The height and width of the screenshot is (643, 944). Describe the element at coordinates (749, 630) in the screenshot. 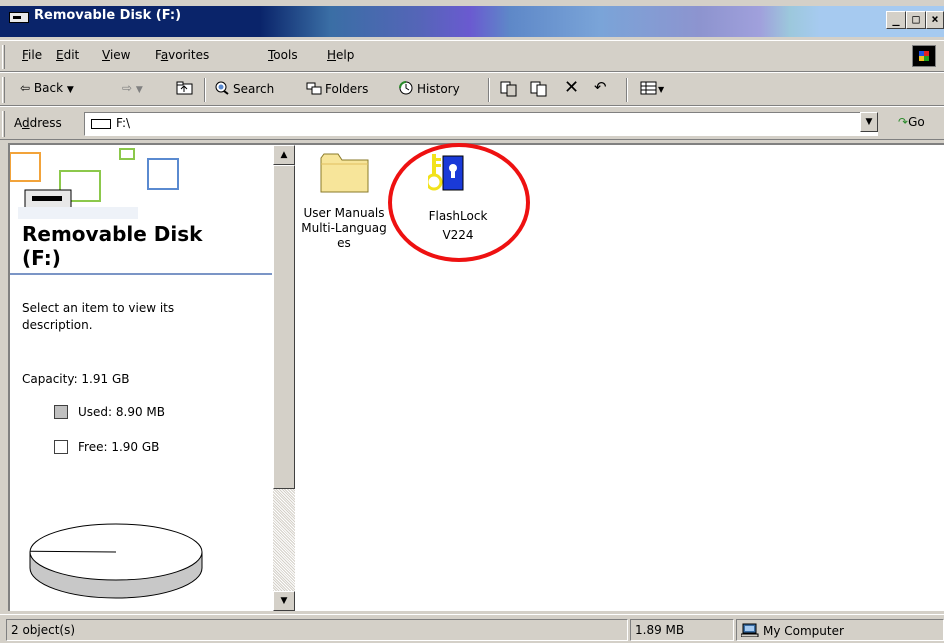

I see `my-computer-icon` at that location.